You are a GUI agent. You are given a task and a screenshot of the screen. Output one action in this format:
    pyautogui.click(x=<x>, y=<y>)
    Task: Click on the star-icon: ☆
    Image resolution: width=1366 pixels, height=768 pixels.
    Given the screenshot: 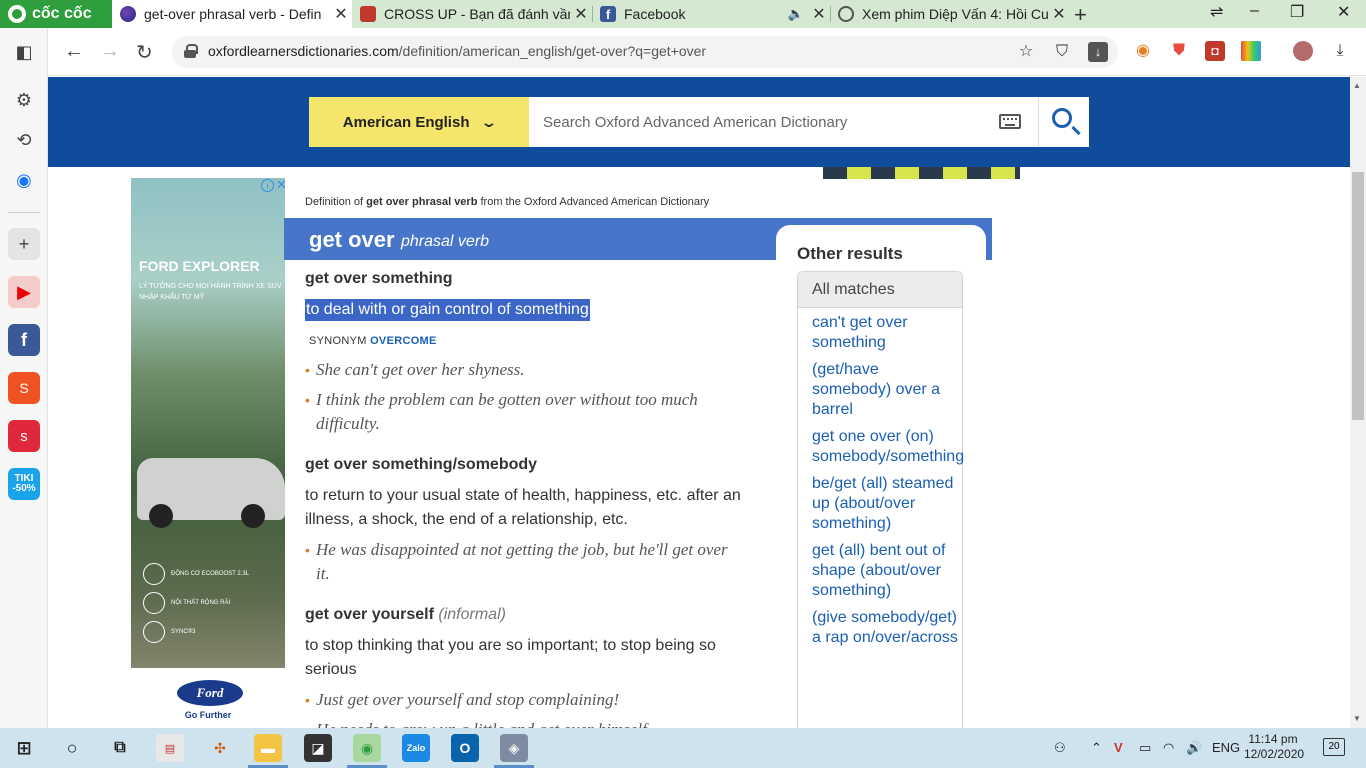 What is the action you would take?
    pyautogui.click(x=1026, y=52)
    